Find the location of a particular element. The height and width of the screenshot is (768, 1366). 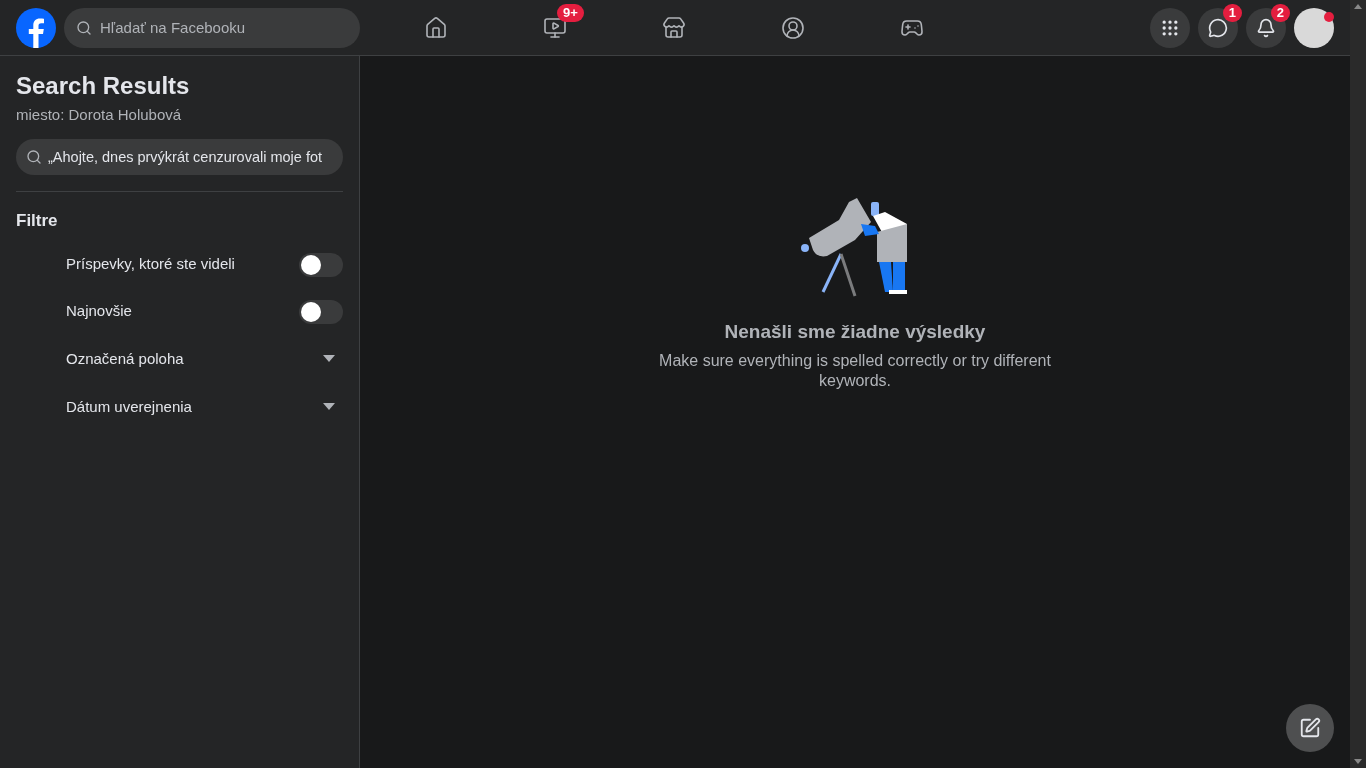

chat-bubble-icon is located at coordinates (1218, 27).